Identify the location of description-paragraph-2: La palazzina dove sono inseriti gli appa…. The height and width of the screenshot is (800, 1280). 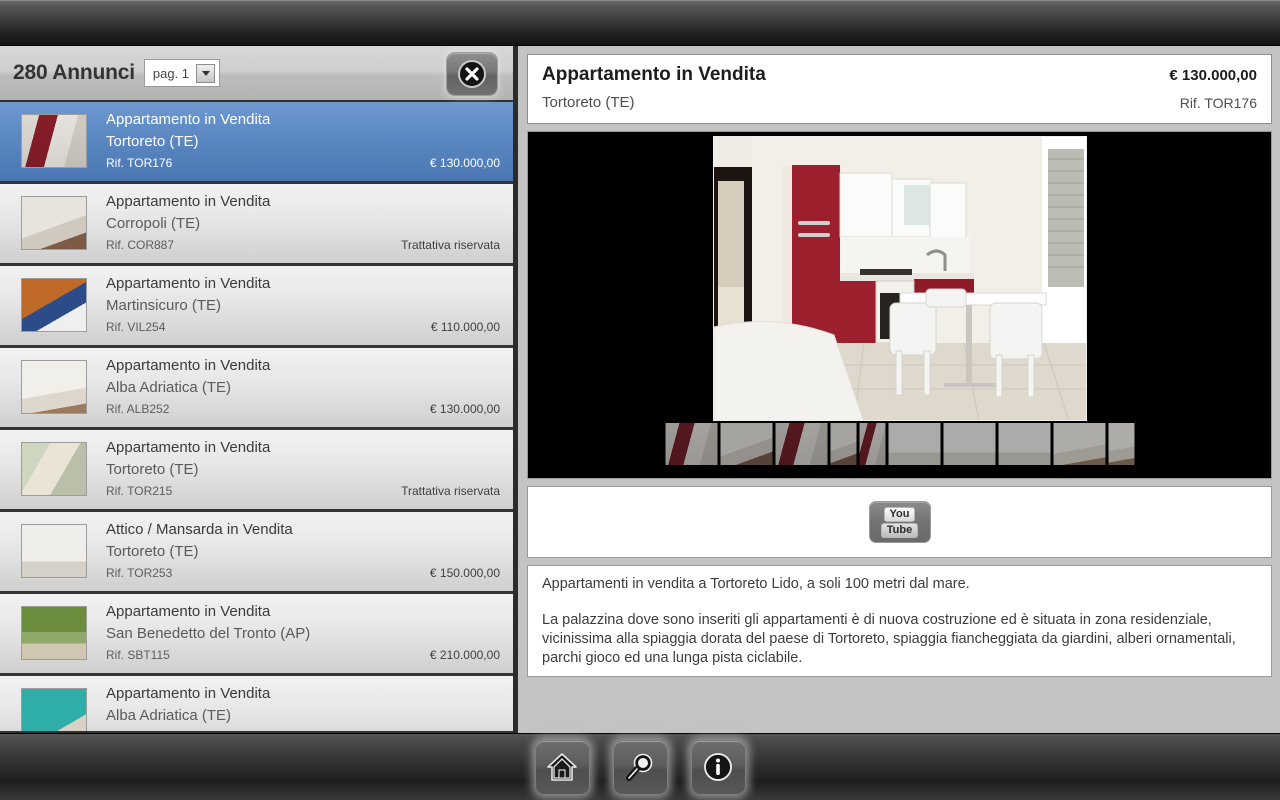
(889, 639).